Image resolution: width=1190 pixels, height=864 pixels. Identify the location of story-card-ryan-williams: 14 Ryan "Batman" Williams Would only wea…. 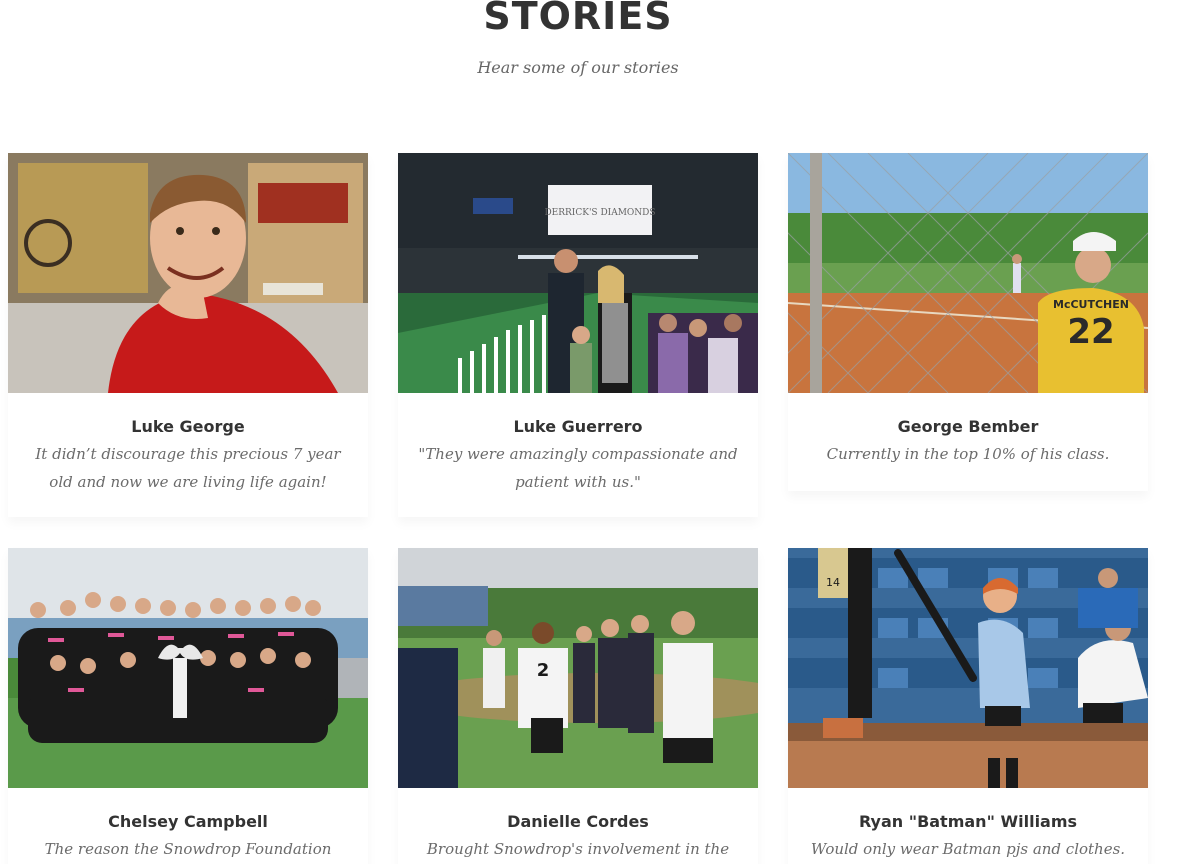
(968, 706).